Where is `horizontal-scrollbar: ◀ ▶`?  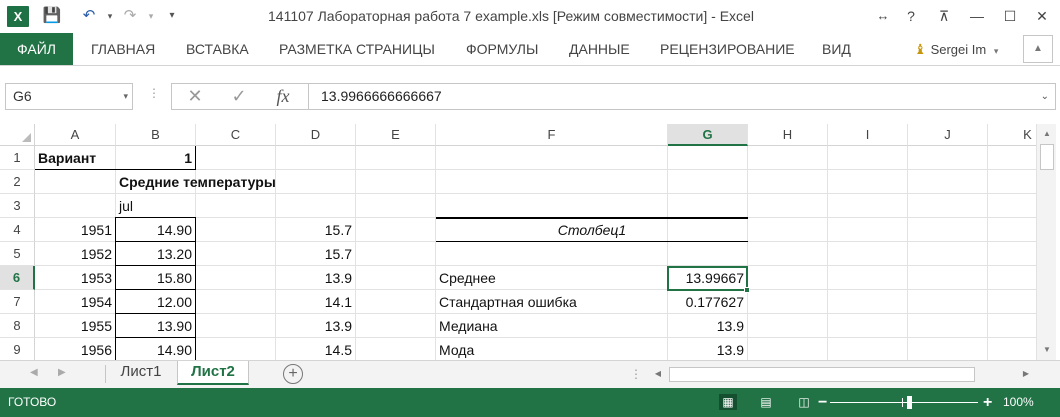
horizontal-scrollbar: ◀ ▶ is located at coordinates (843, 374).